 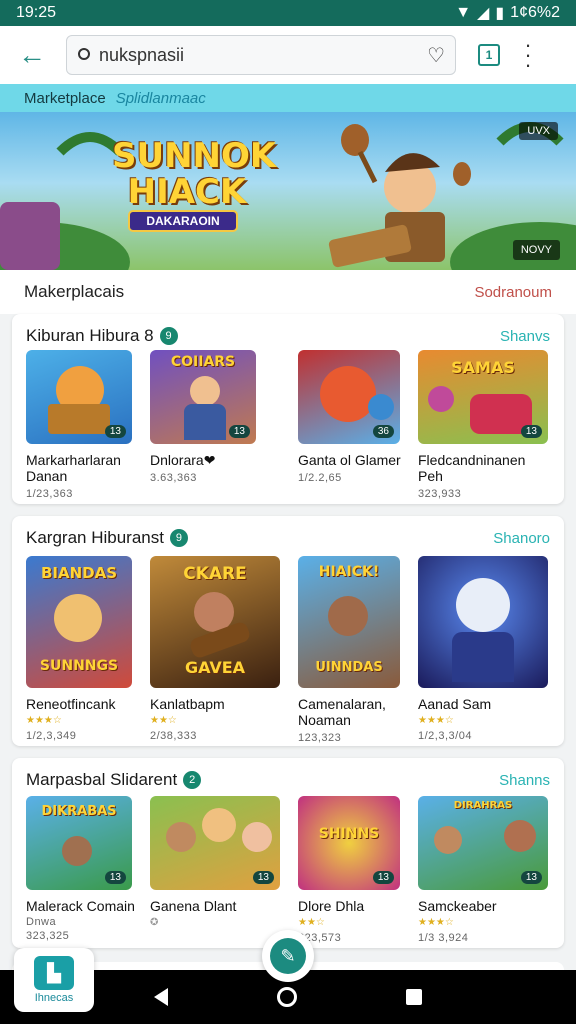 I want to click on search-input, so click(x=259, y=55).